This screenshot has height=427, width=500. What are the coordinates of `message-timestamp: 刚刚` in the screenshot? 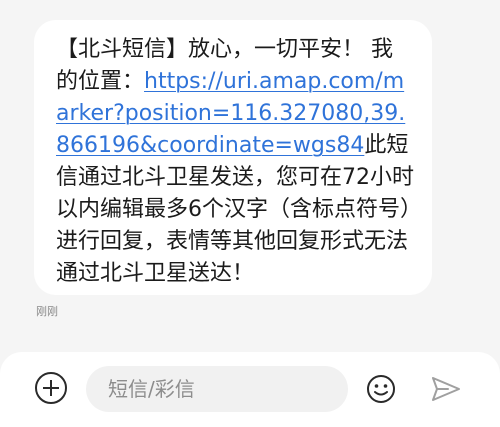 It's located at (47, 311).